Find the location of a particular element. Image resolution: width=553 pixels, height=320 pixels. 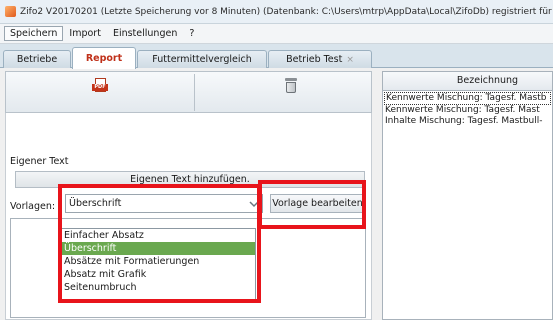

toolbar-divider is located at coordinates (194, 92).